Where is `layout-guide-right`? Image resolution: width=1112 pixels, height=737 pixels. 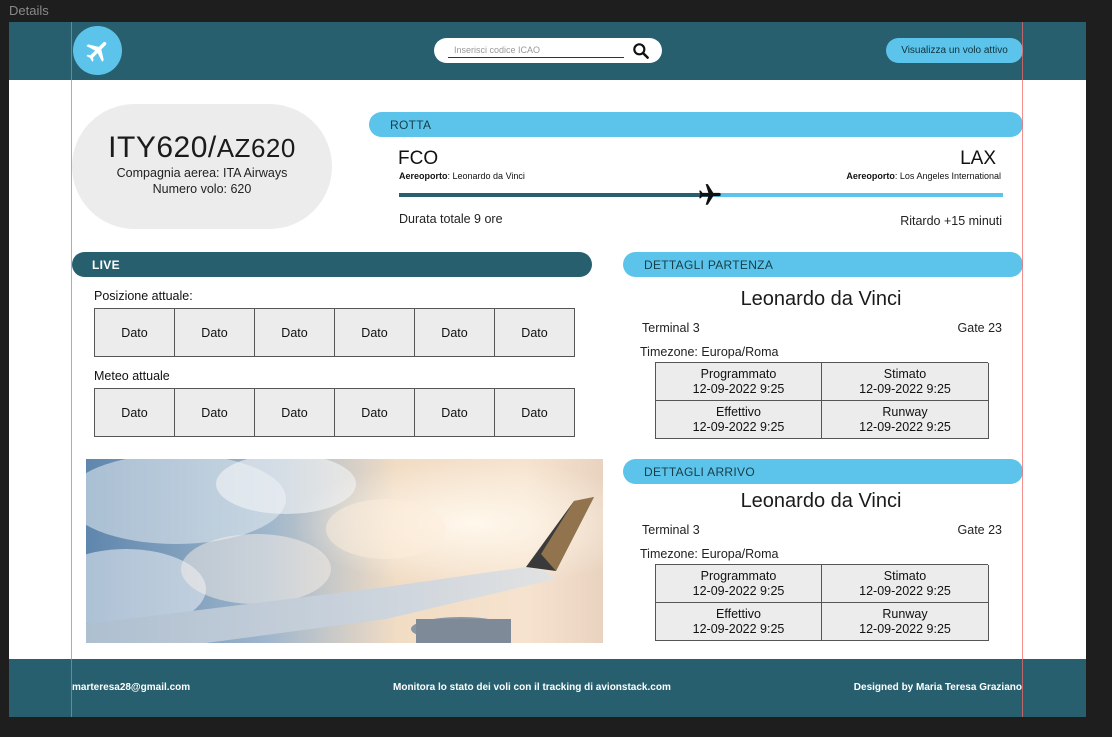 layout-guide-right is located at coordinates (1022, 369).